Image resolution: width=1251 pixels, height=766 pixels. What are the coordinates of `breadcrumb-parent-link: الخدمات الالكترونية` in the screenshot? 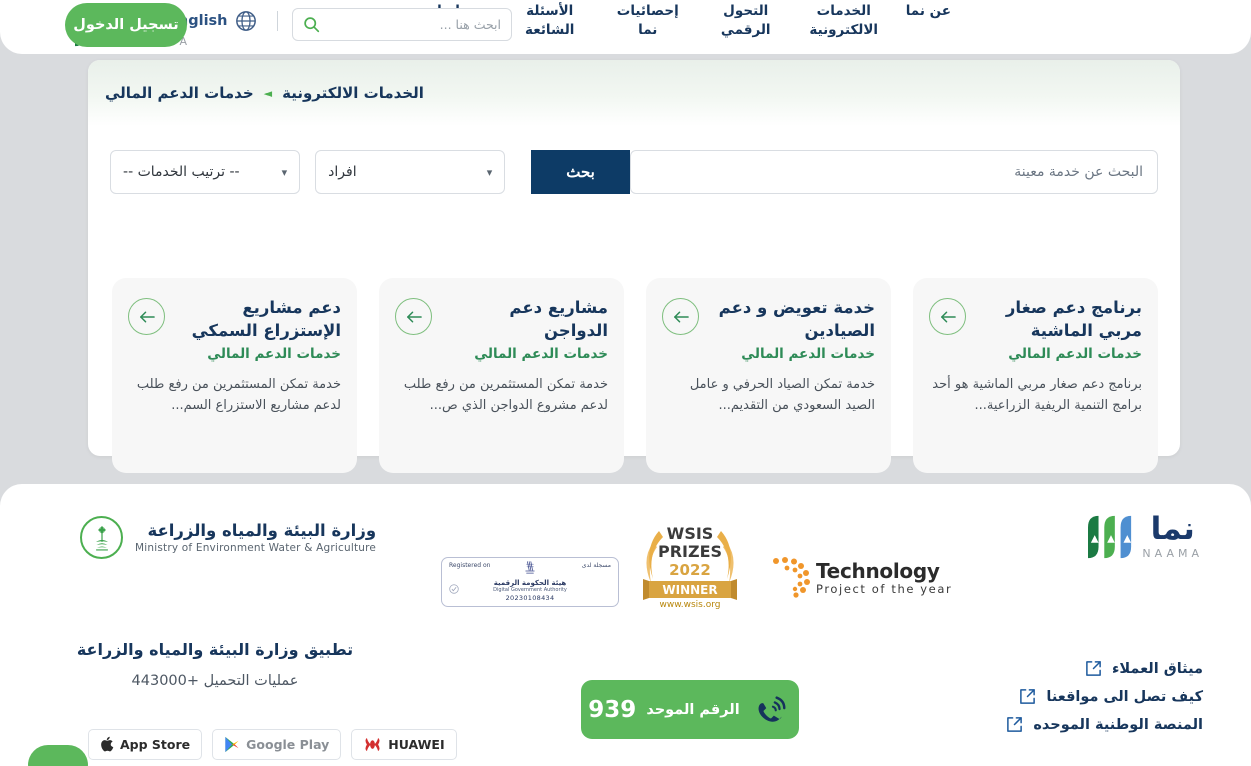 It's located at (353, 93).